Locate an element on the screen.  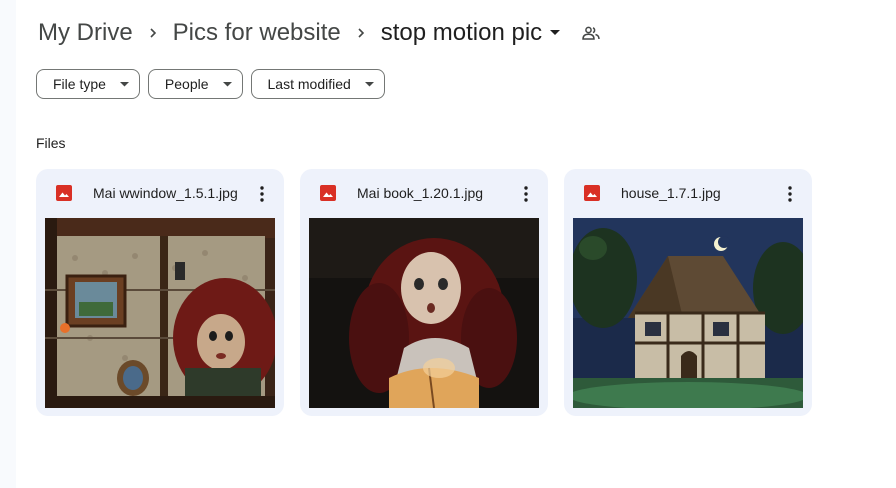
file-card: Mai wwindow_1.5.1.jpg is located at coordinates (160, 292).